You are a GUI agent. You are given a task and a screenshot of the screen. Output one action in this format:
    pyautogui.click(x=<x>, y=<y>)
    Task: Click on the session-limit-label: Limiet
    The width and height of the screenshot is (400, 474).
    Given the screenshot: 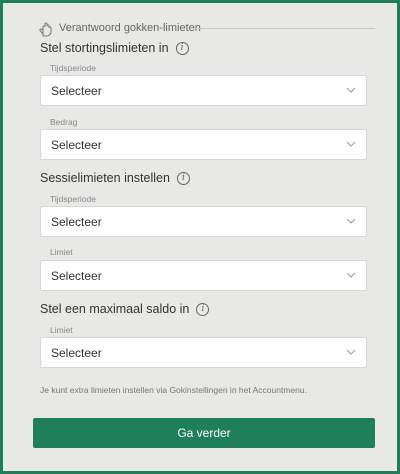 What is the action you would take?
    pyautogui.click(x=61, y=252)
    